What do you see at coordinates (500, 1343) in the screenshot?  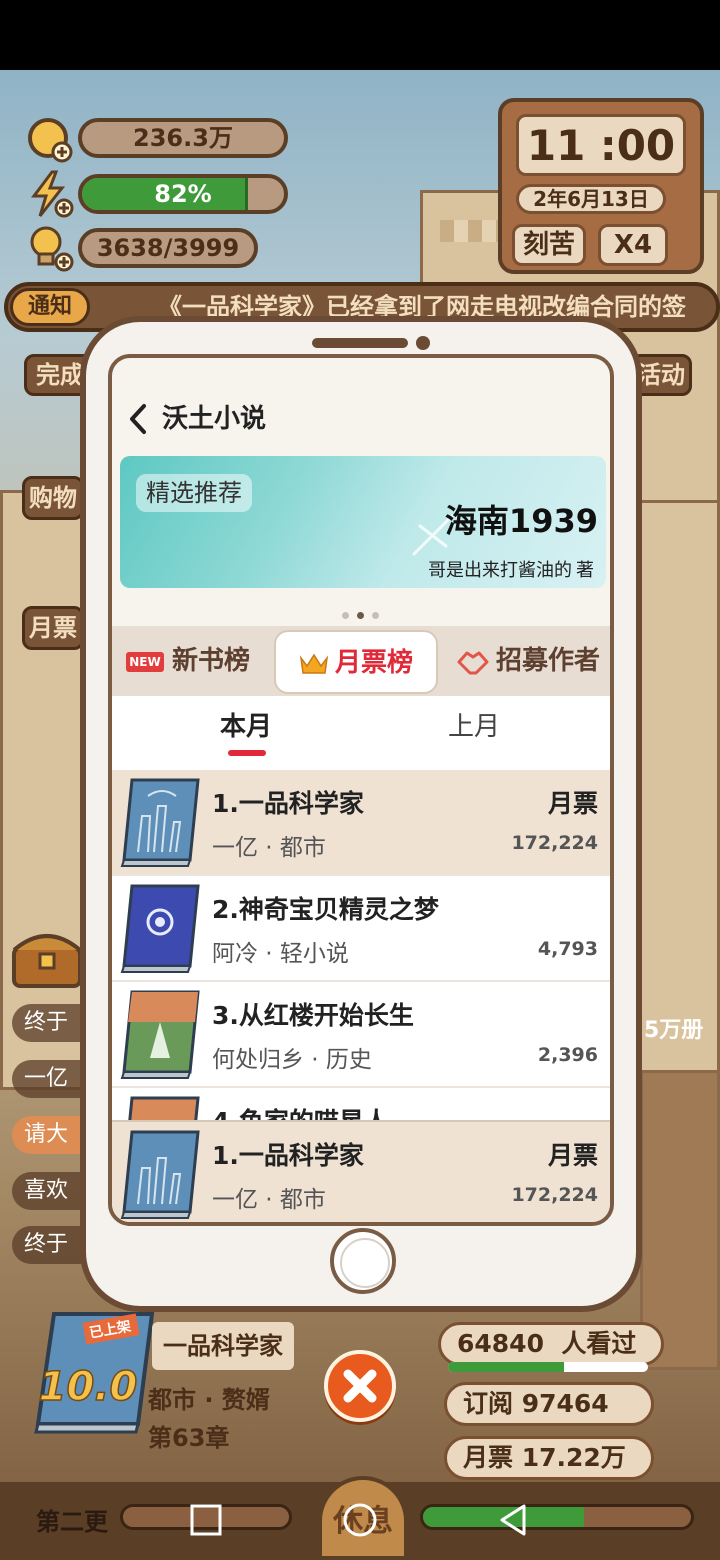 I see `views-number: 64840` at bounding box center [500, 1343].